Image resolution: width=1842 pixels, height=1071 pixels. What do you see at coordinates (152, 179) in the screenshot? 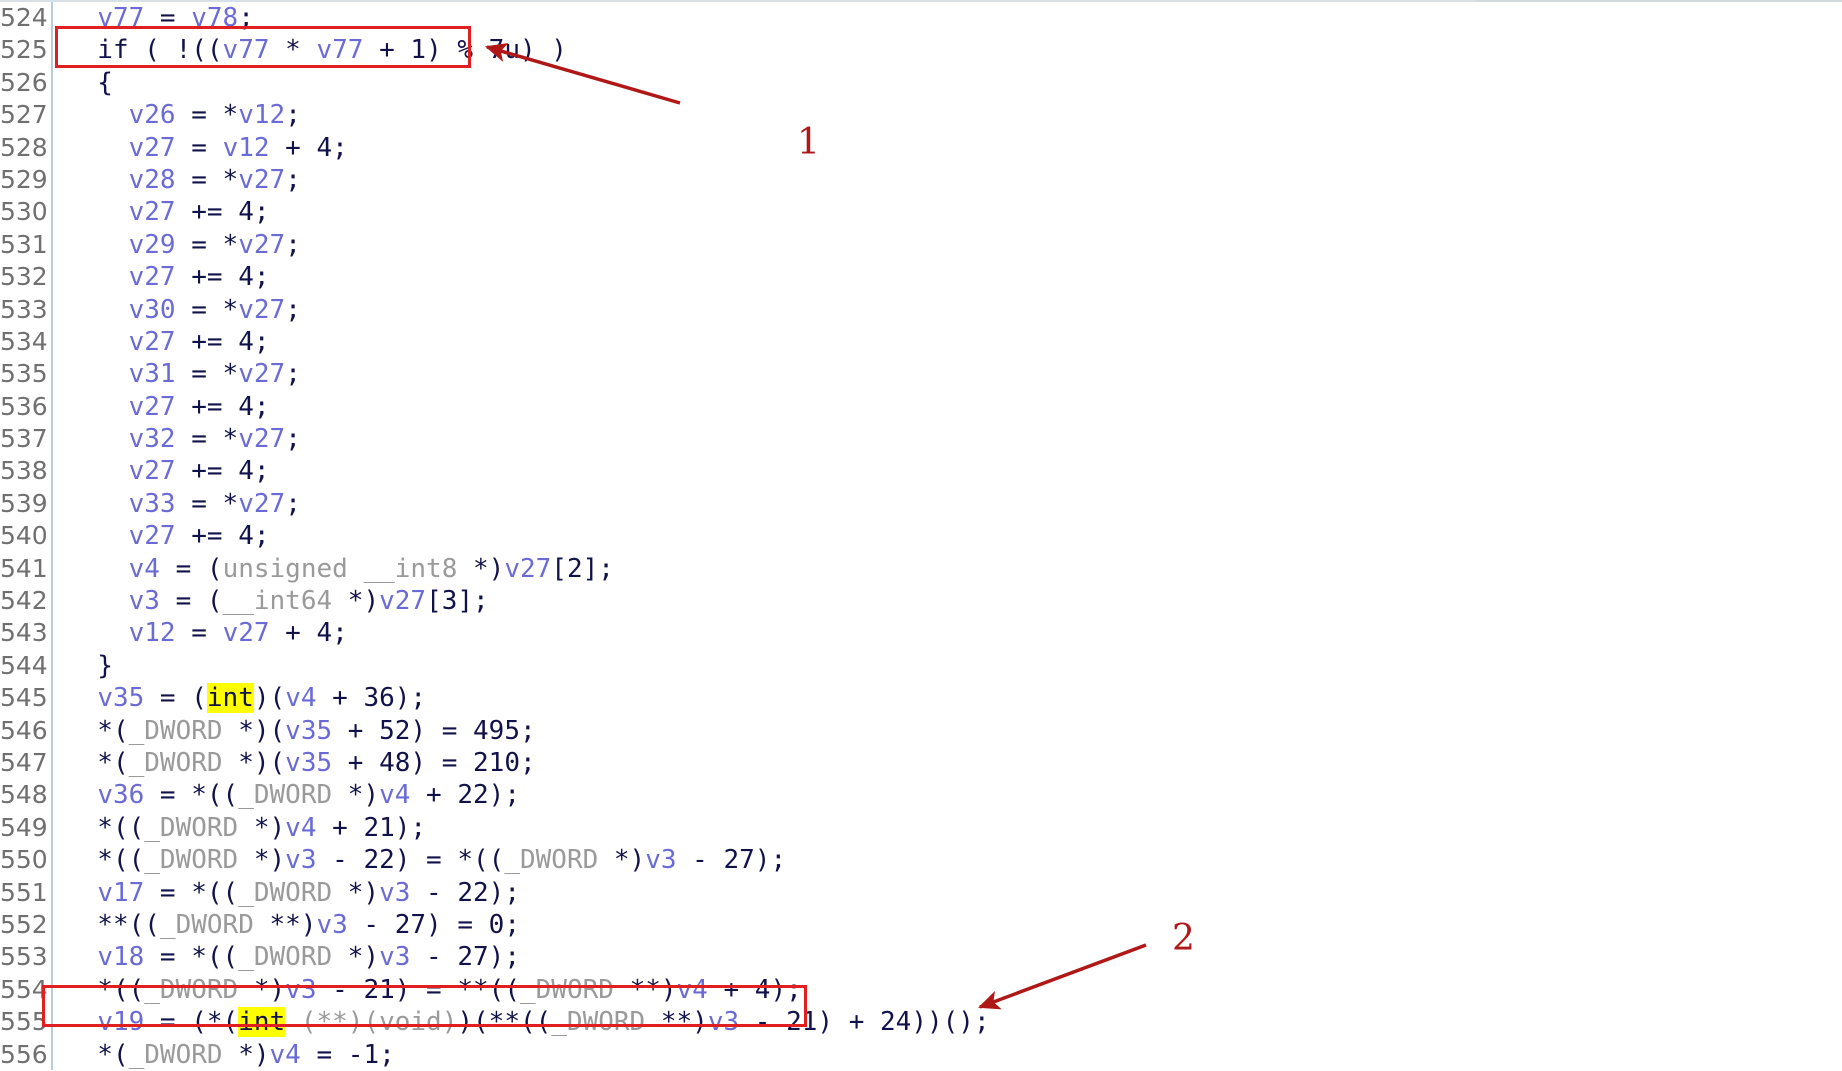
I see `variable-token: v28` at bounding box center [152, 179].